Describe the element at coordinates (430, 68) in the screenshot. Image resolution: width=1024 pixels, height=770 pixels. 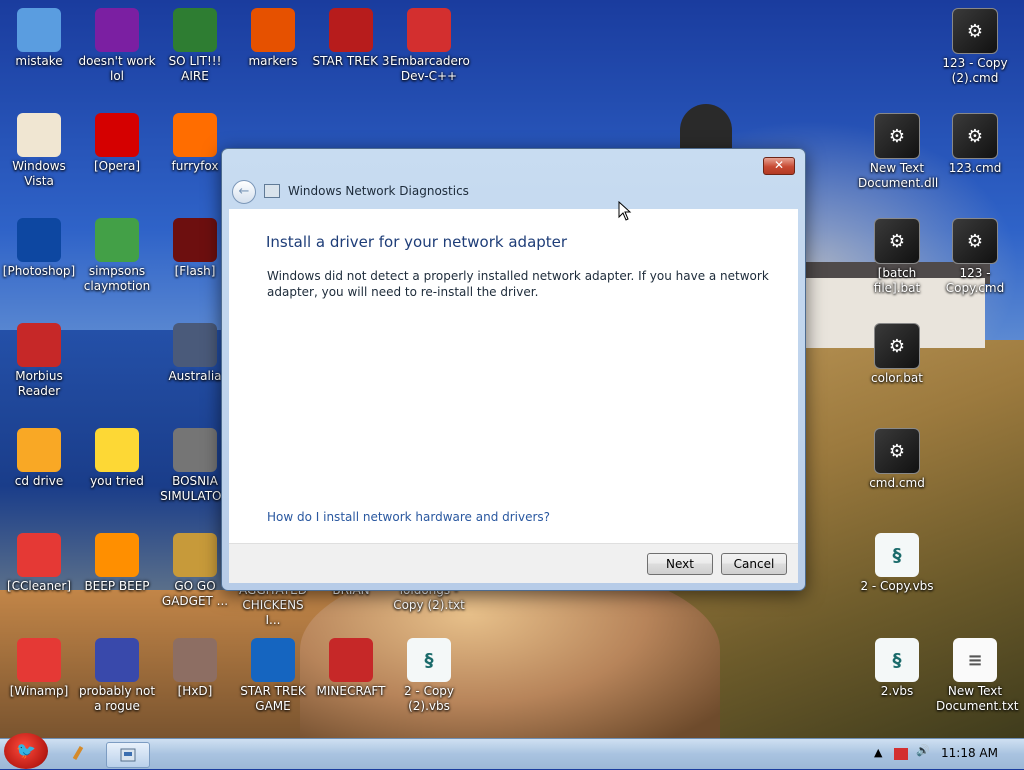
I see `desktop-icon-label: Embarcadero Dev-C++` at that location.